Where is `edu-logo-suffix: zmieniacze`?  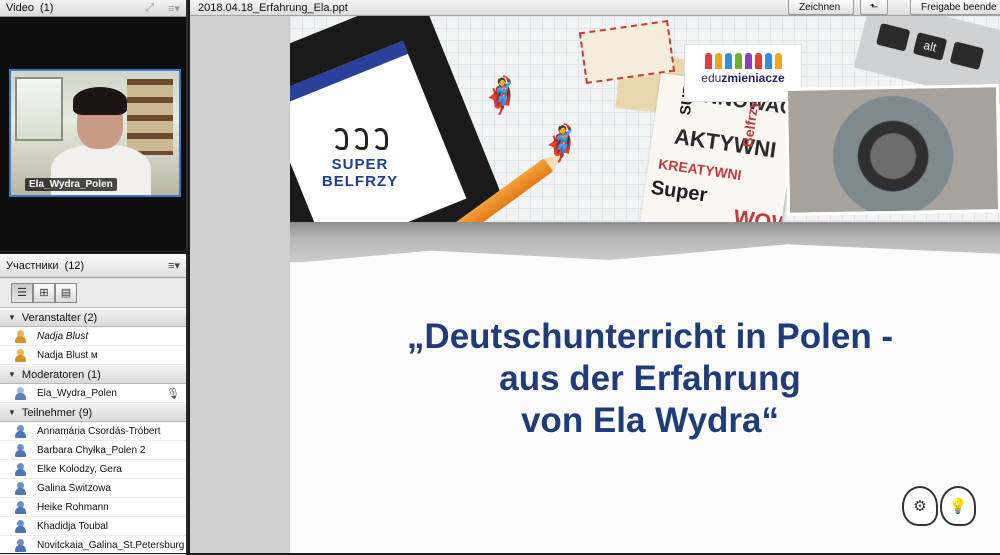 edu-logo-suffix: zmieniacze is located at coordinates (753, 78).